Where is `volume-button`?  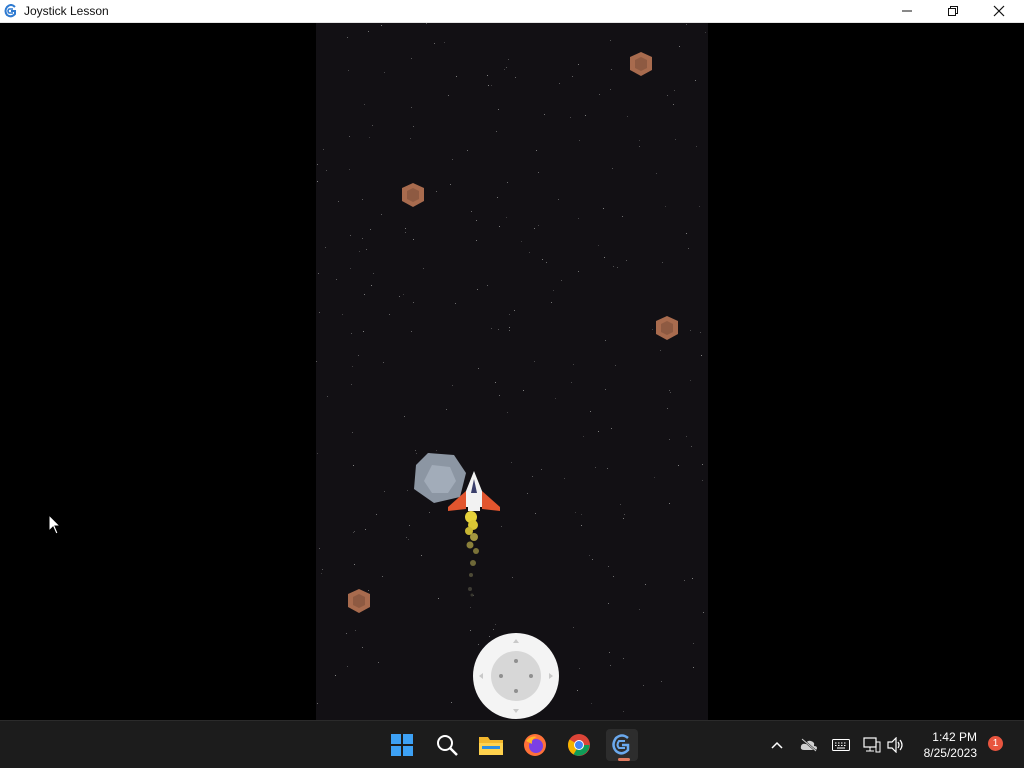
volume-button is located at coordinates (896, 745).